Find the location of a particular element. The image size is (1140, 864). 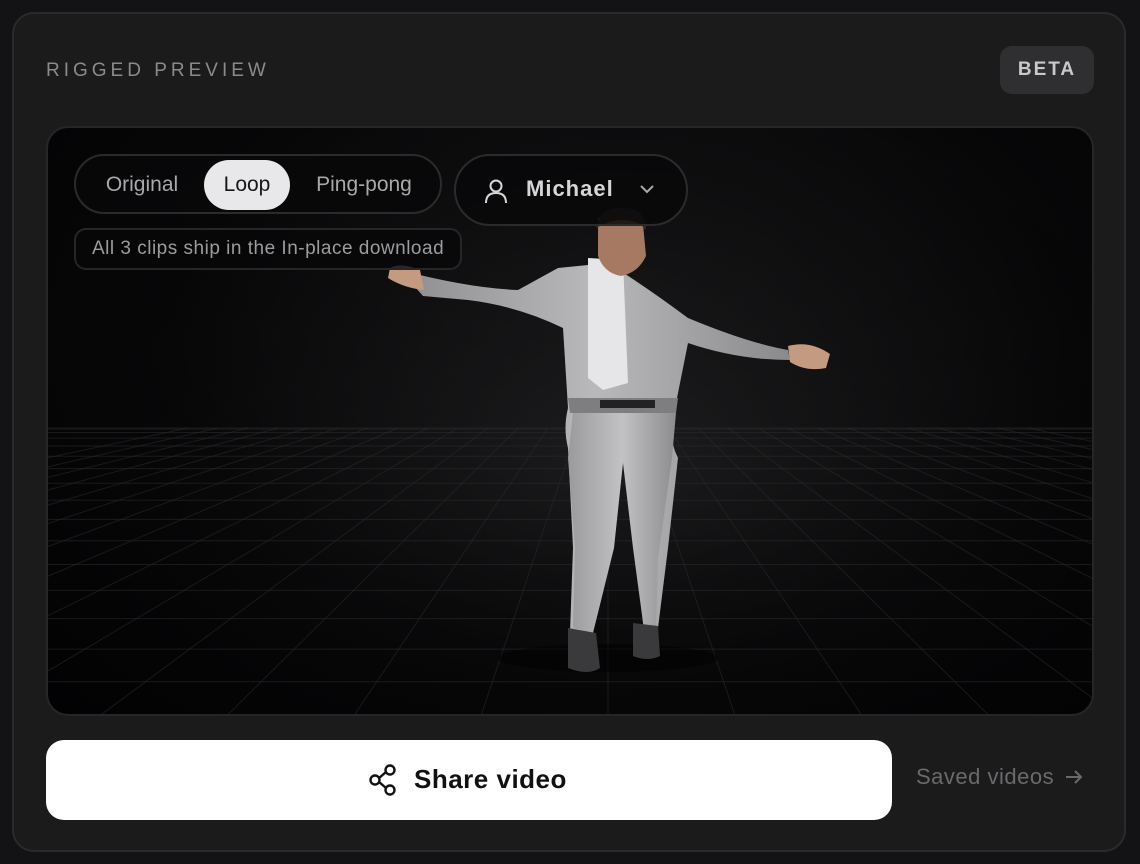

character-dropdown: Michael is located at coordinates (571, 190).